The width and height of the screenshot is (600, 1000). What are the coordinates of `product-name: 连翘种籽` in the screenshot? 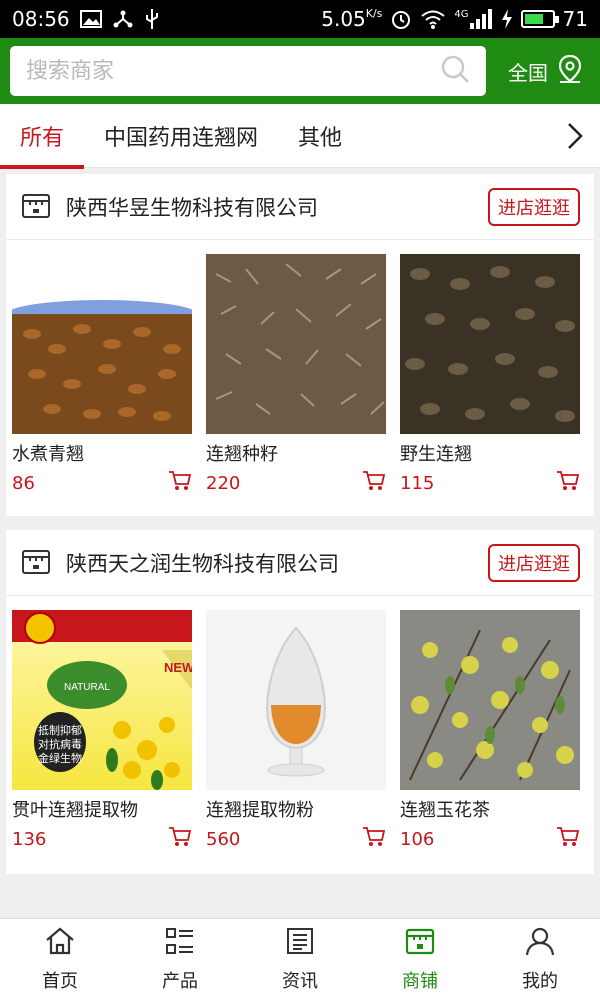 It's located at (242, 454).